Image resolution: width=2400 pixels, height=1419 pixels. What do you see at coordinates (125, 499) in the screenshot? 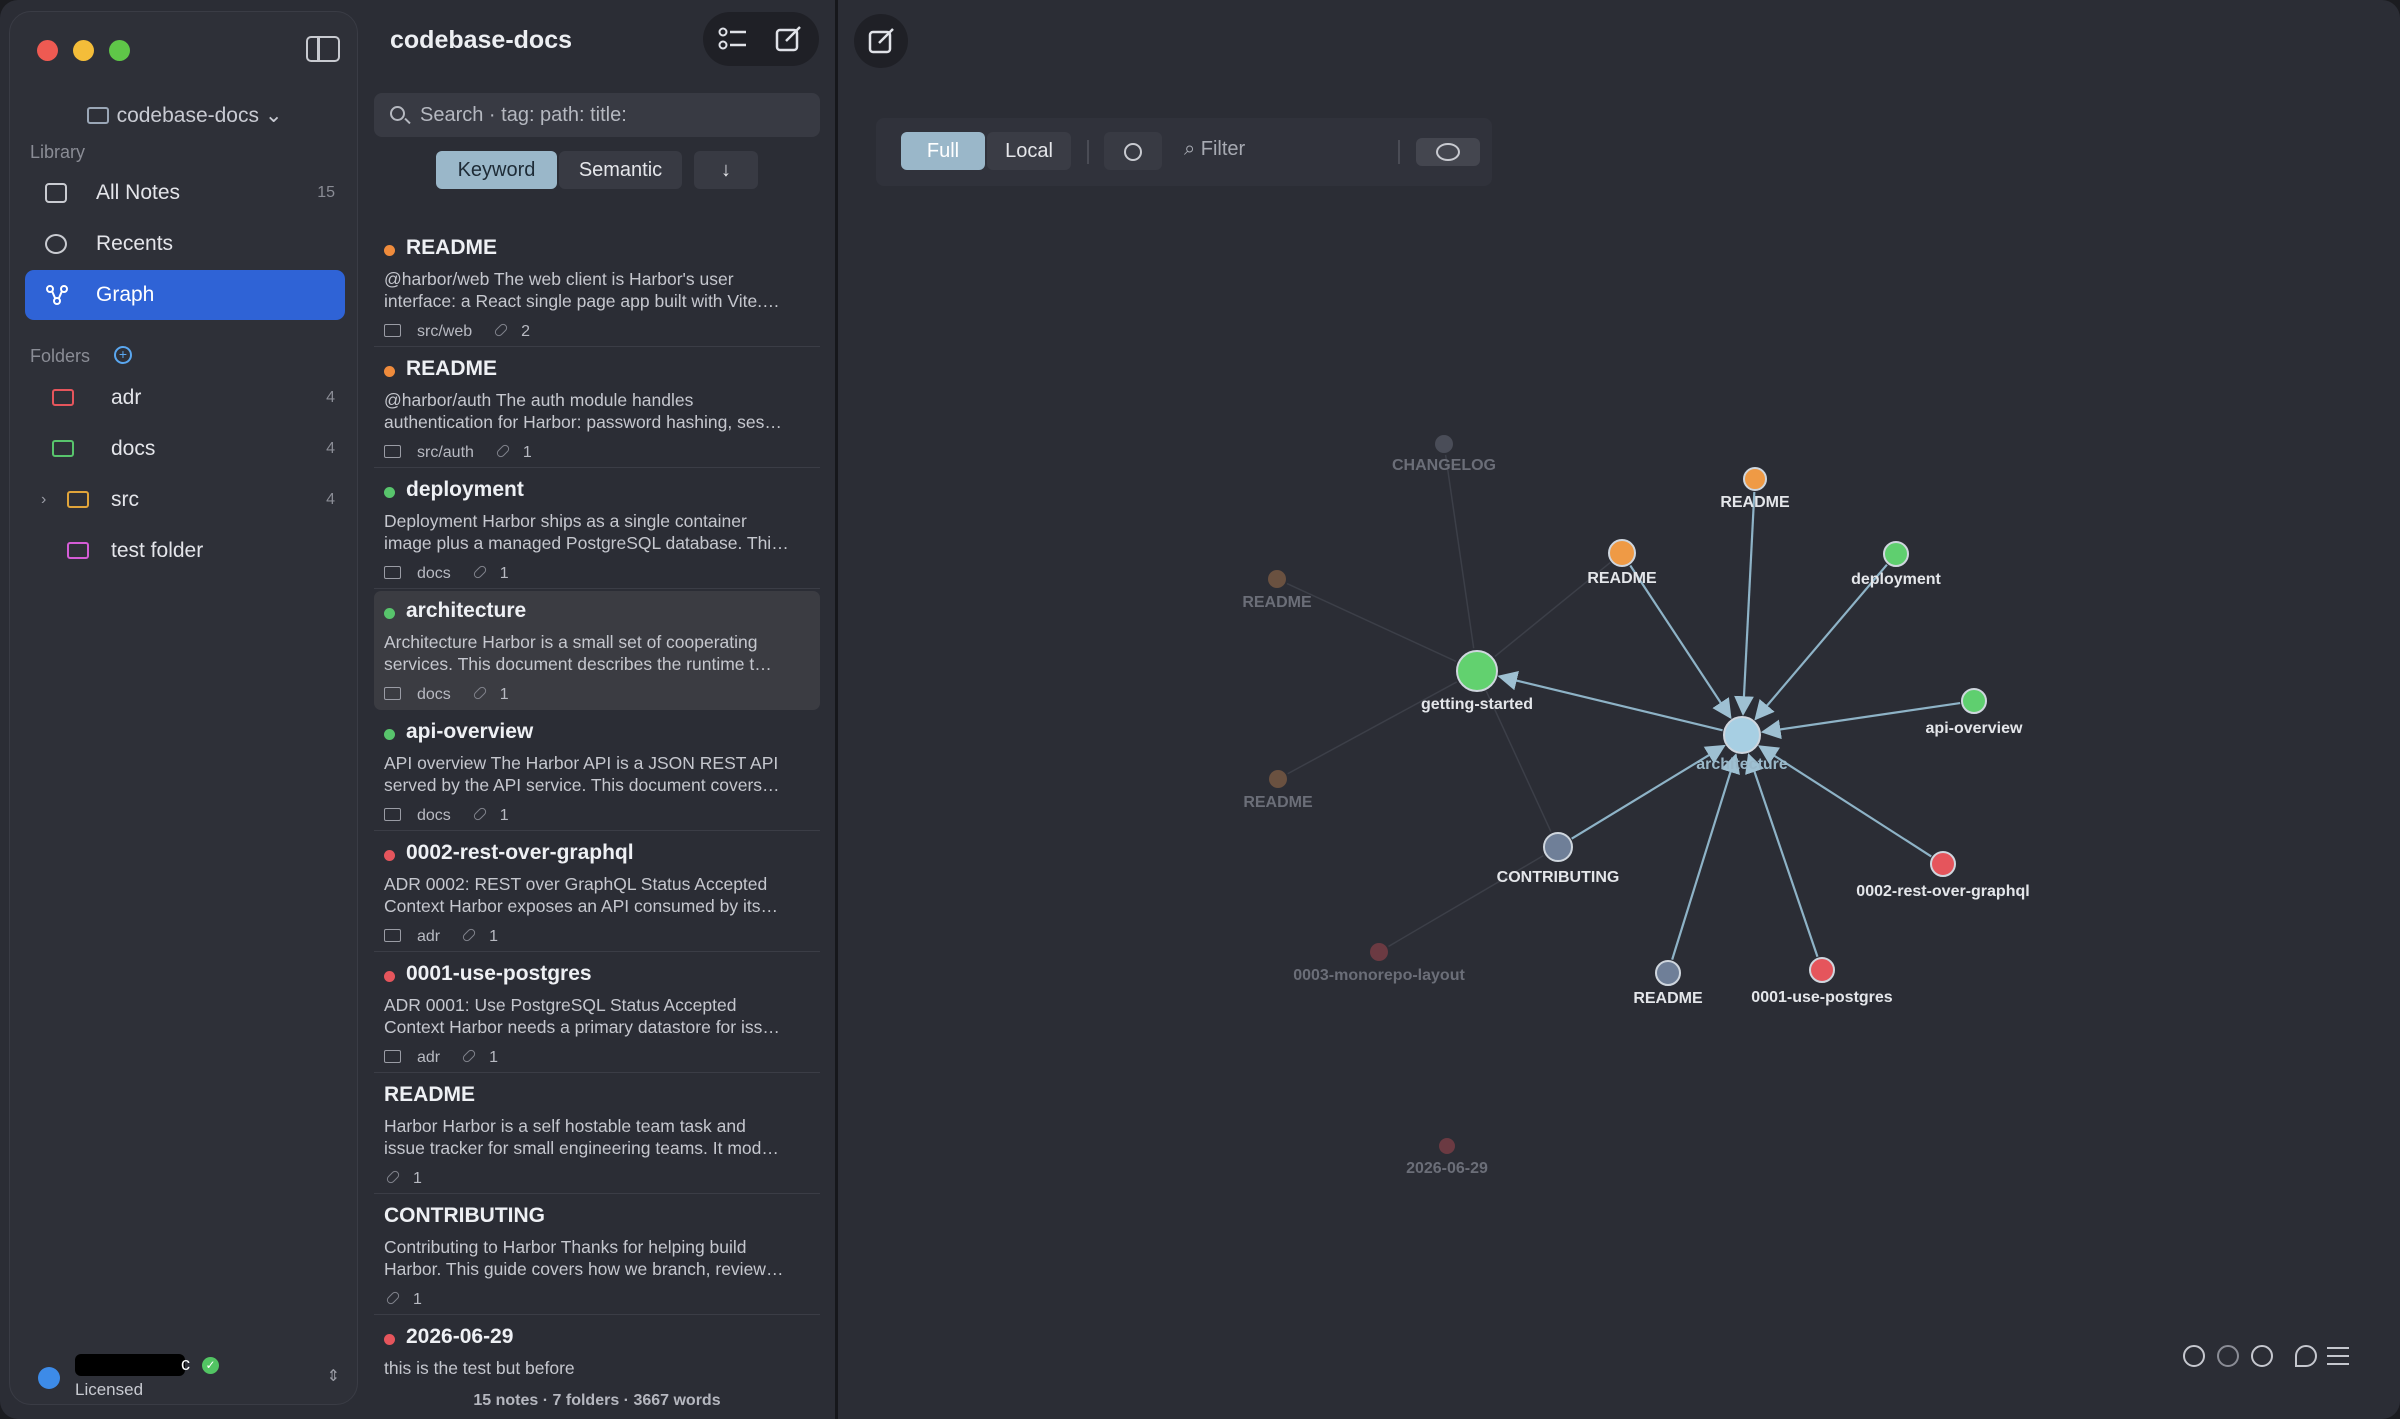
I see `folder-label: src` at bounding box center [125, 499].